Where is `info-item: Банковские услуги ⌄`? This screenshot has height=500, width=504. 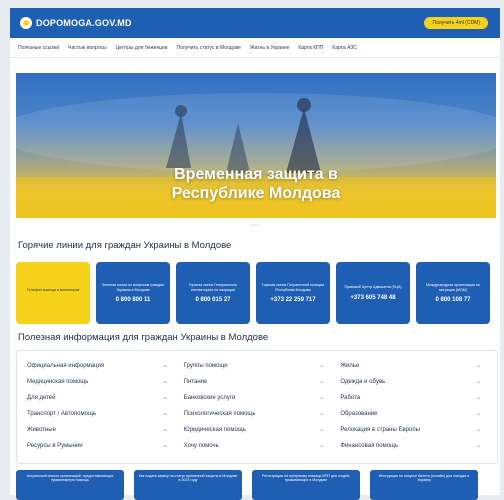 info-item: Банковские услуги ⌄ is located at coordinates (256, 397).